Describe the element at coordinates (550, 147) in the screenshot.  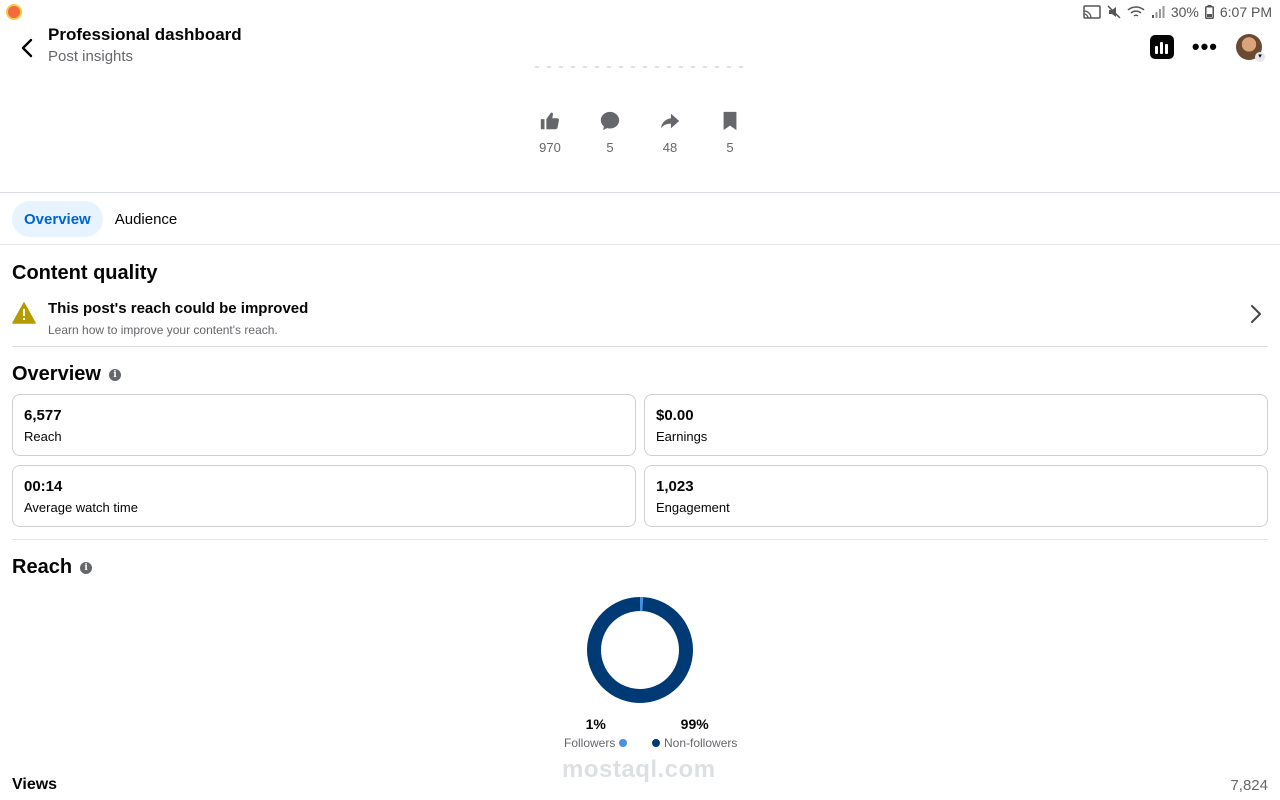
I see `likes-count: 970` at that location.